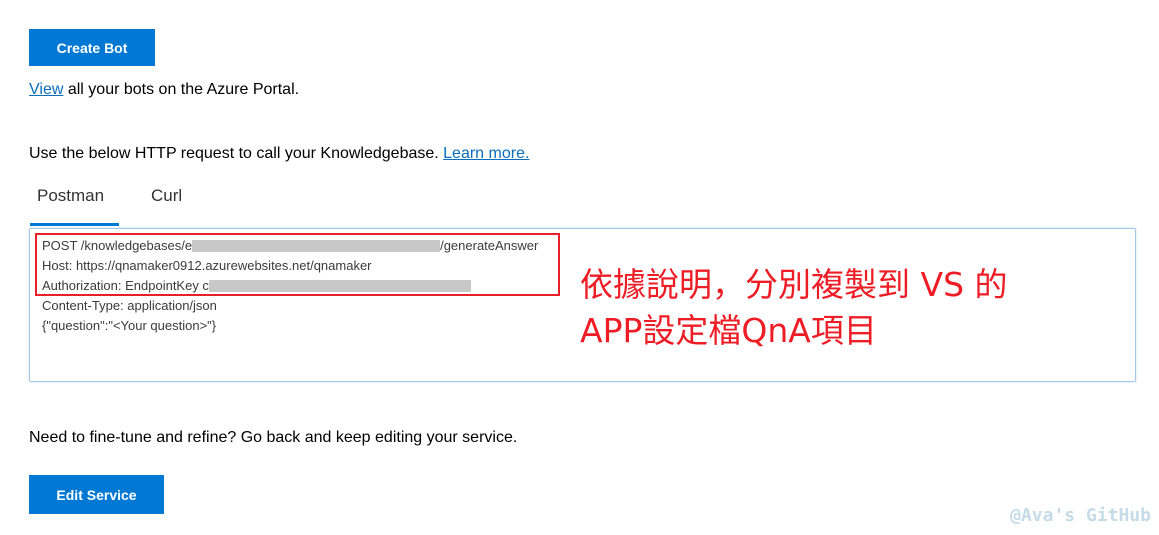 The image size is (1159, 535). I want to click on view-link: View, so click(46, 89).